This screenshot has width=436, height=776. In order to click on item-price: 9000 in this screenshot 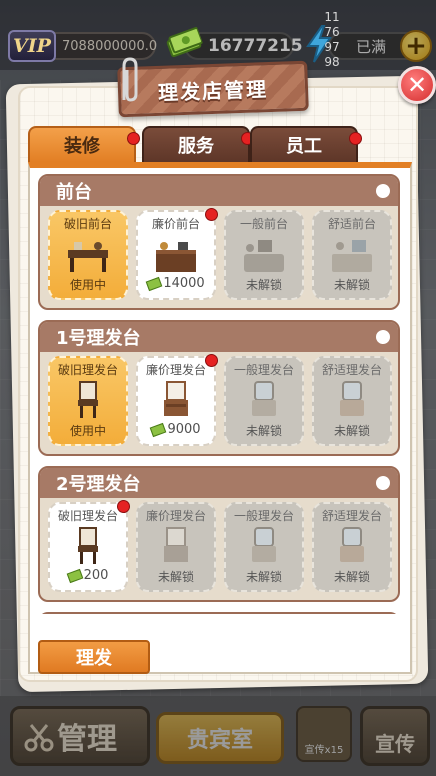, I will do `click(175, 429)`.